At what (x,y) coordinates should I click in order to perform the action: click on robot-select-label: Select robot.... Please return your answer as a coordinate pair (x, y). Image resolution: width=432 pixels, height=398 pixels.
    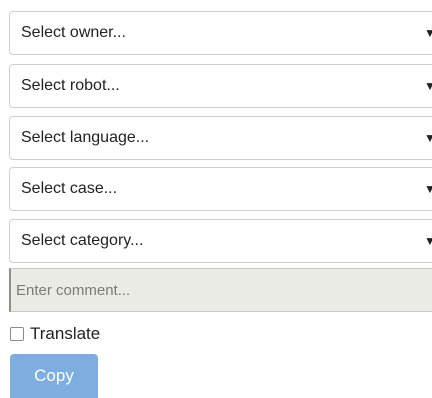
    Looking at the image, I should click on (70, 85).